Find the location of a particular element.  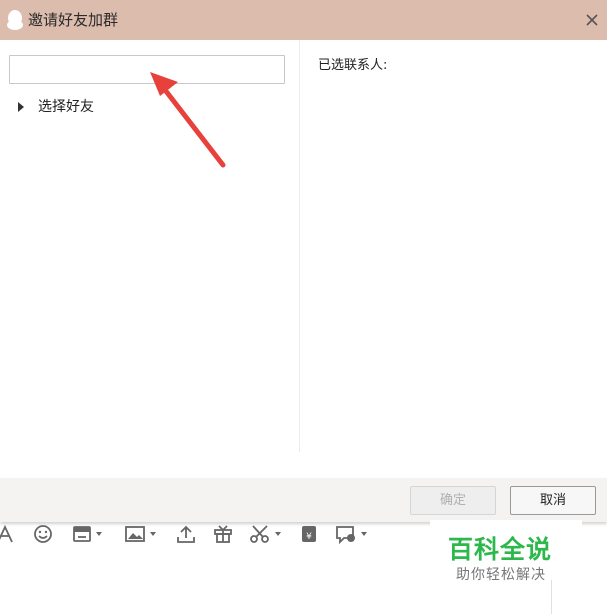

selected-contacts-label: 已选联系人: is located at coordinates (353, 65).